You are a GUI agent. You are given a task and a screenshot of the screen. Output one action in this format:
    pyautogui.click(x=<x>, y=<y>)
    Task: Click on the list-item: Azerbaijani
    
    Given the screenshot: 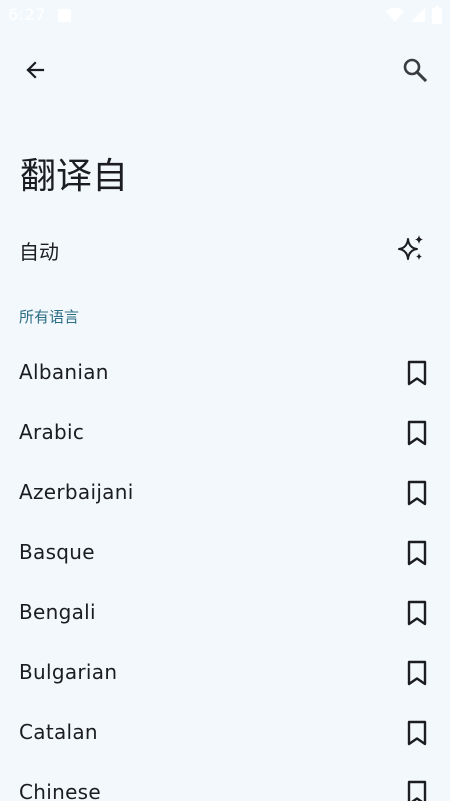 What is the action you would take?
    pyautogui.click(x=225, y=493)
    